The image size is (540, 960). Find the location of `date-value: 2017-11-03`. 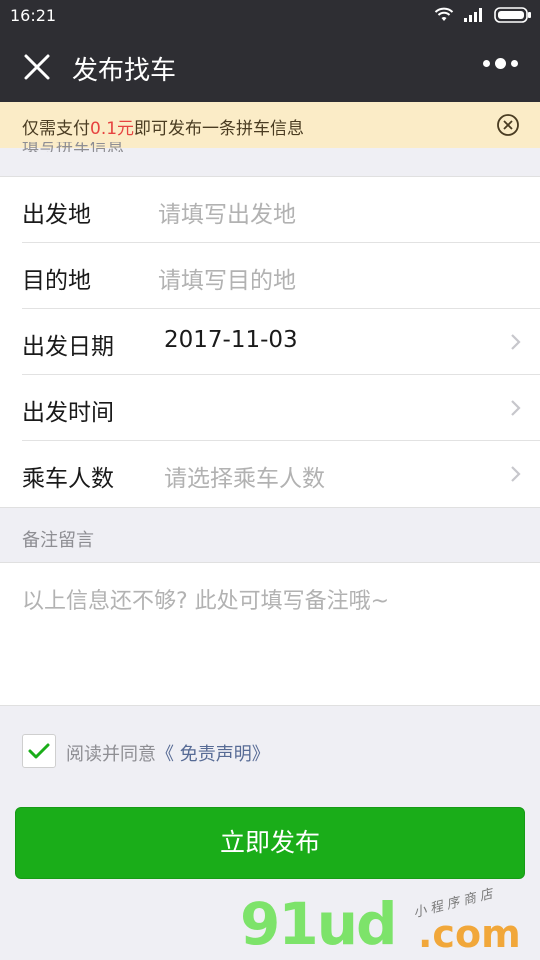

date-value: 2017-11-03 is located at coordinates (231, 340).